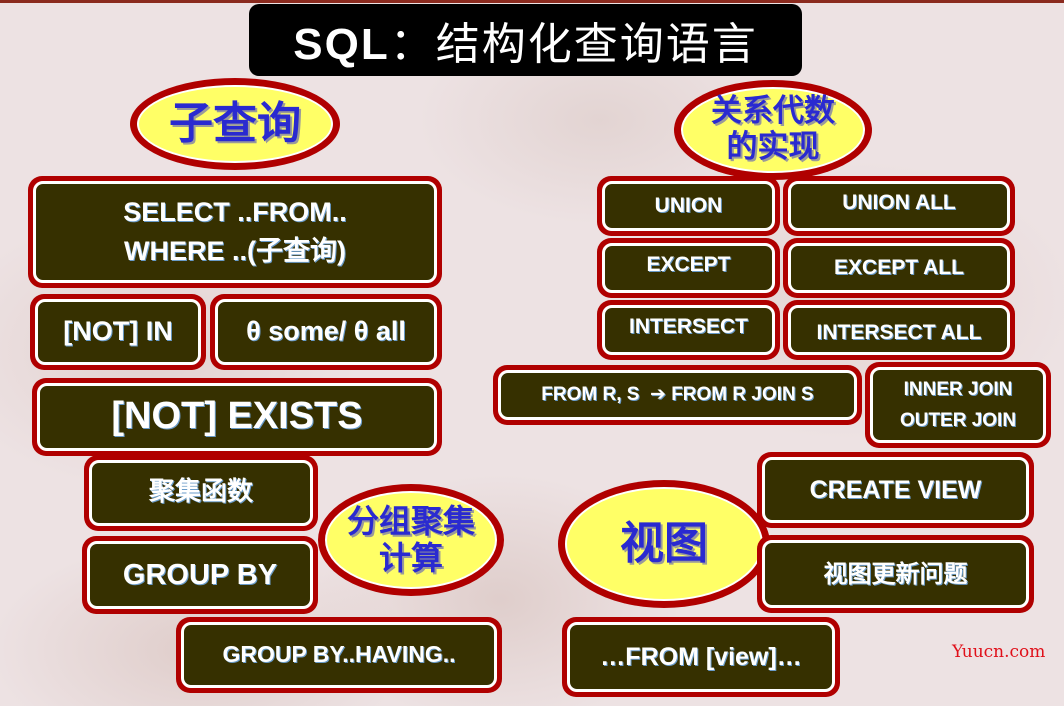 The height and width of the screenshot is (706, 1064). I want to click on not-in-box: [NOT] IN, so click(118, 332).